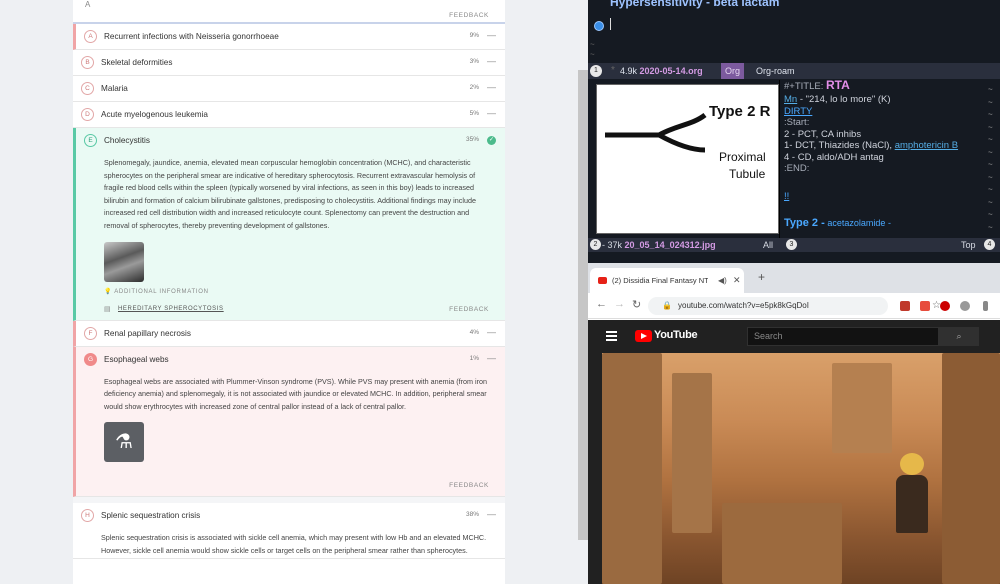  I want to click on choice-letter: D, so click(87, 114).